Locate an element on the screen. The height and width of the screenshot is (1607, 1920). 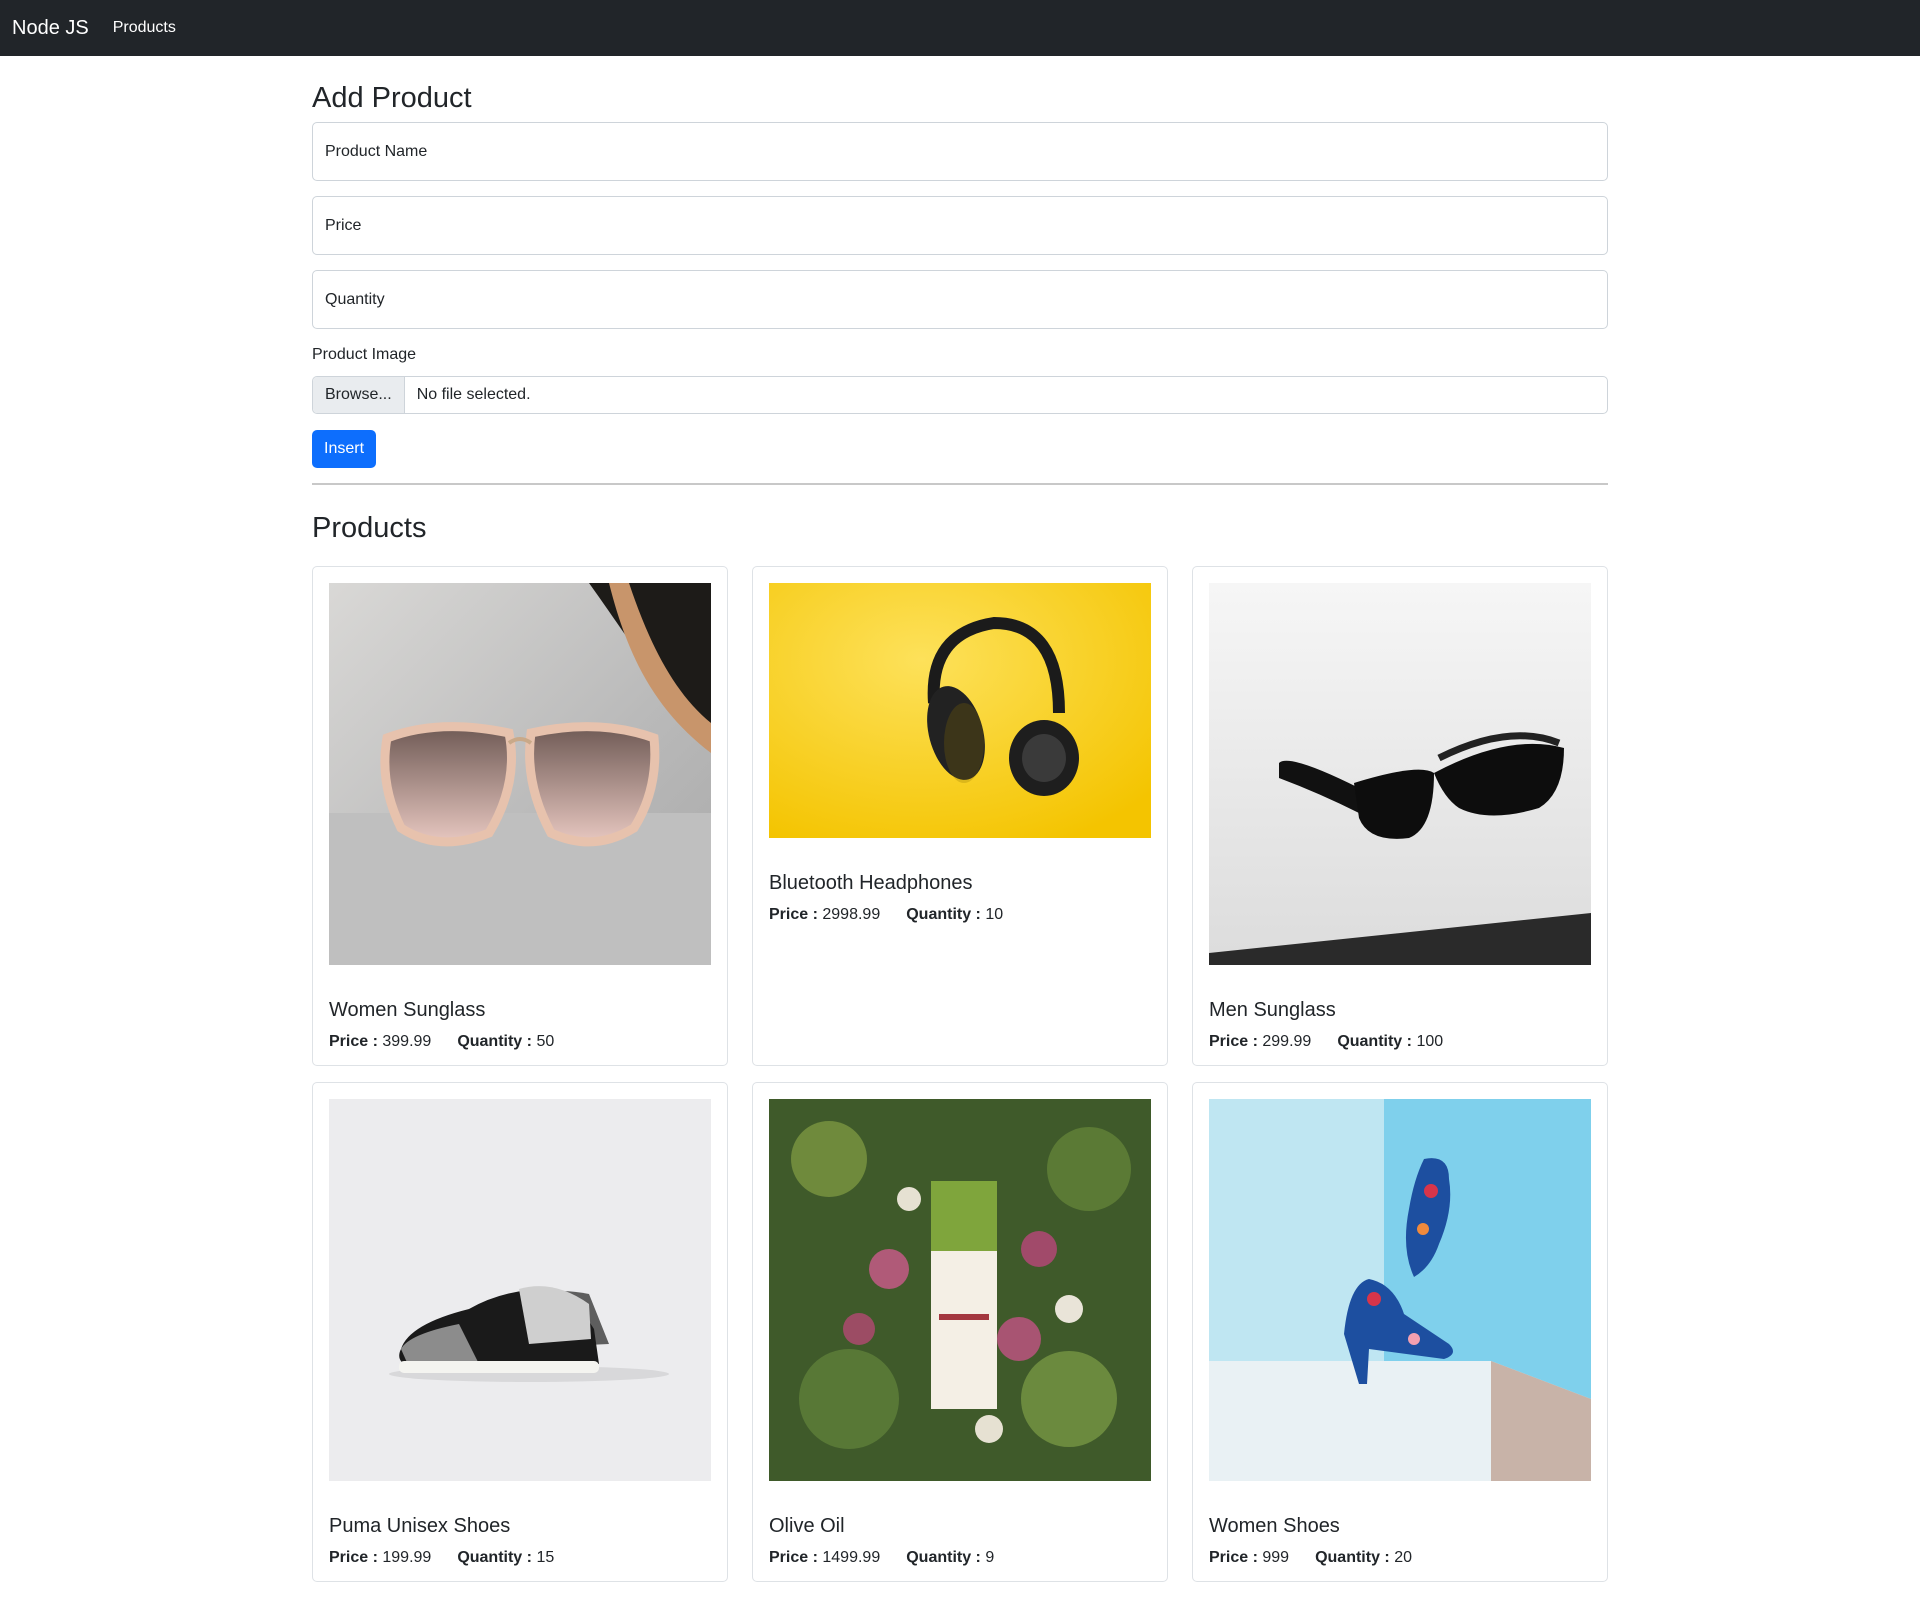
product-price: 199.99 is located at coordinates (407, 1557).